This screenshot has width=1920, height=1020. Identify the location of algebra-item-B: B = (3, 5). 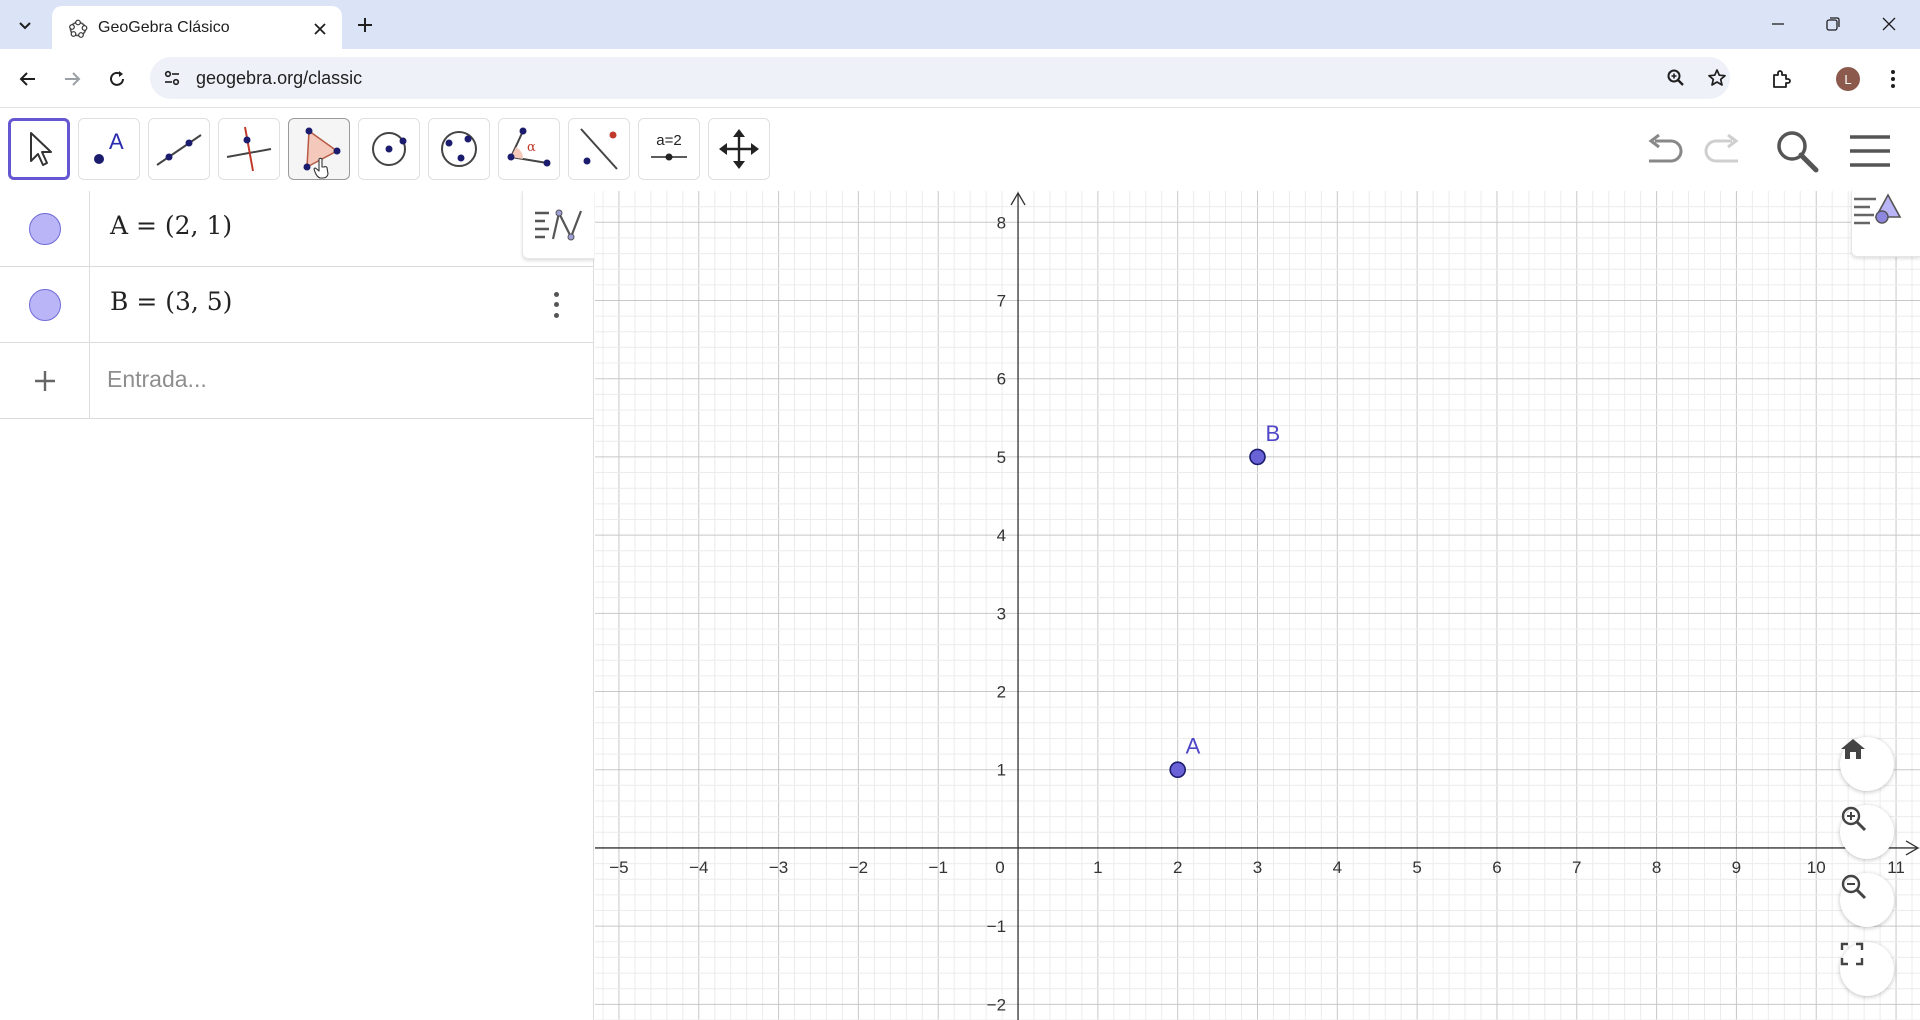
(297, 305).